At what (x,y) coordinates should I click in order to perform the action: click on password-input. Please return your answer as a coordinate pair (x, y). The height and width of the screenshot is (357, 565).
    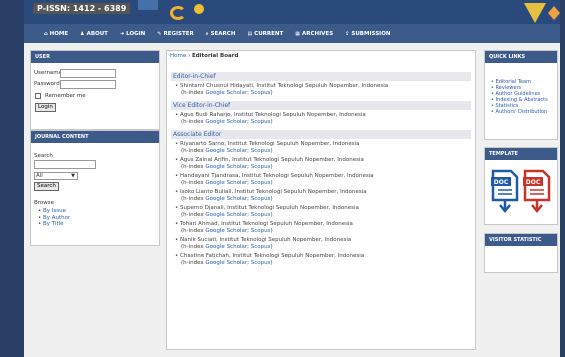
    Looking at the image, I should click on (88, 84).